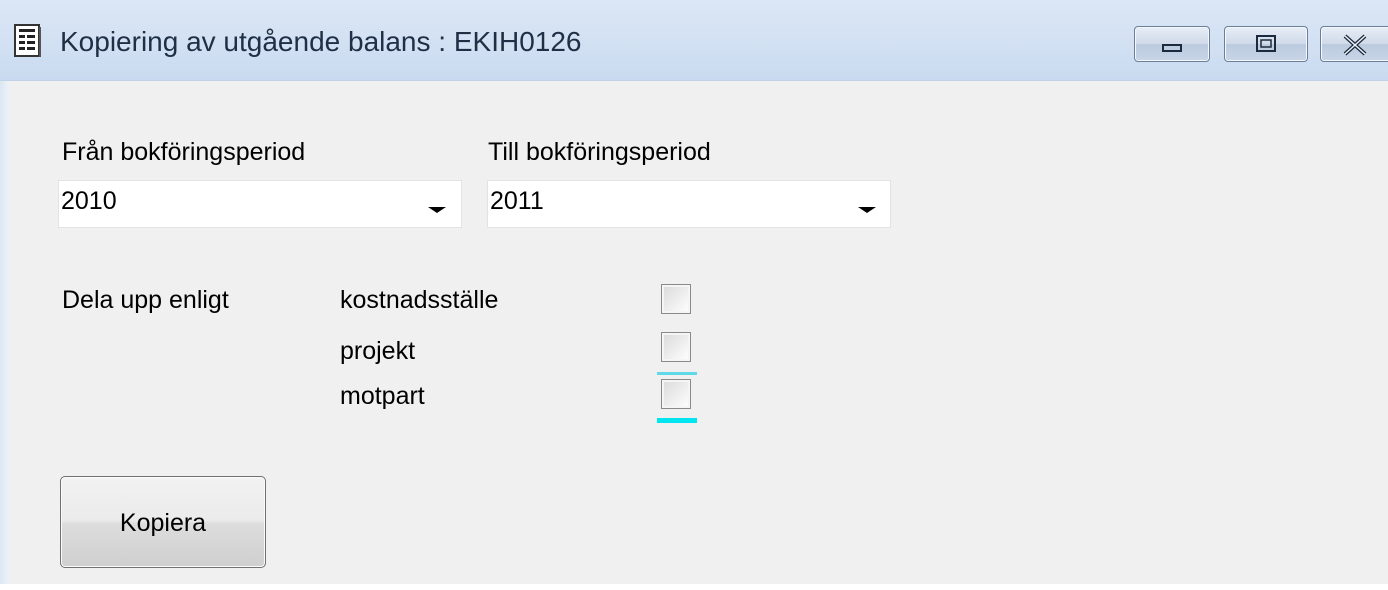 This screenshot has height=590, width=1388. Describe the element at coordinates (677, 373) in the screenshot. I see `focus-indicator-top` at that location.